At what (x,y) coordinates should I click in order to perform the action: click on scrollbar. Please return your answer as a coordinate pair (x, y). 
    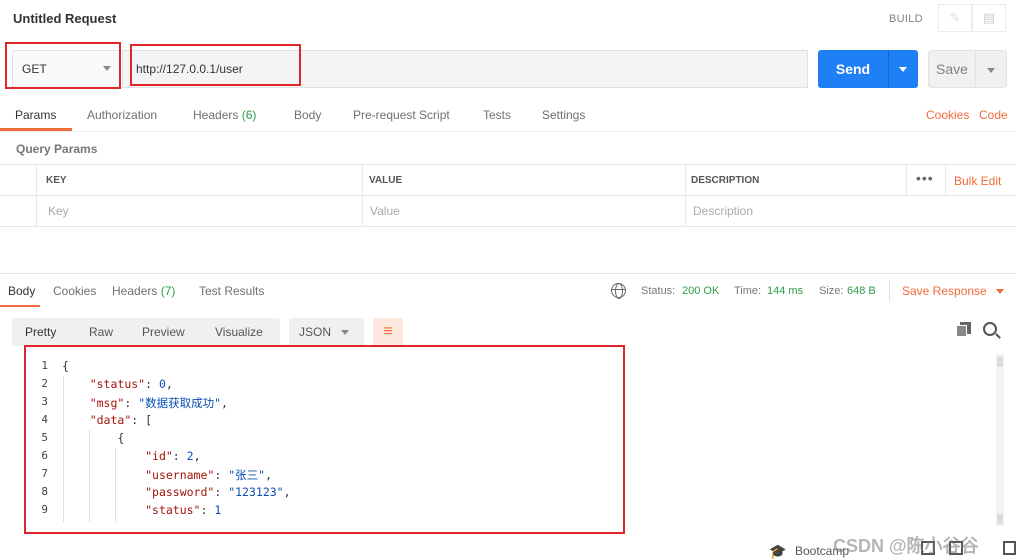
    Looking at the image, I should click on (1000, 440).